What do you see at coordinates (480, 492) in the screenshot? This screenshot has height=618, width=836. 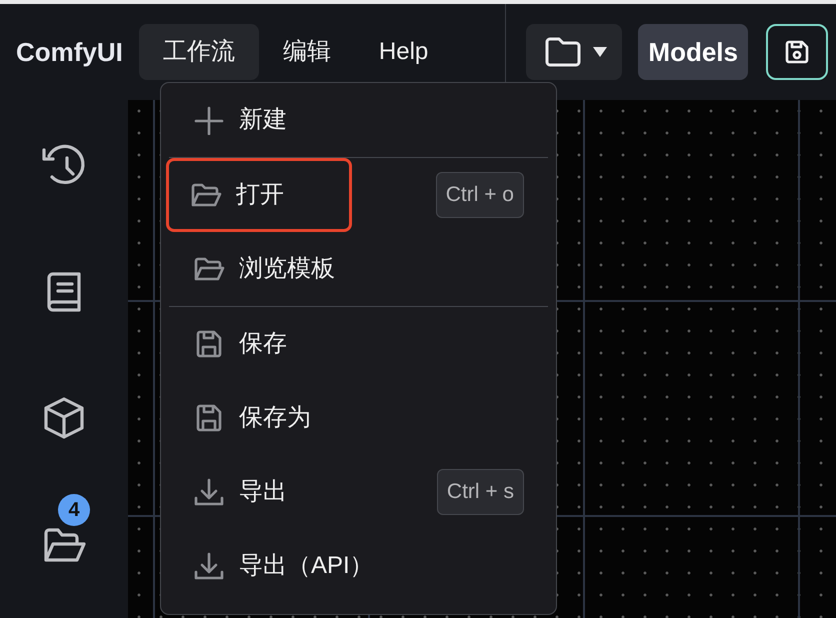 I see `shortcut-key: Ctrl + s` at bounding box center [480, 492].